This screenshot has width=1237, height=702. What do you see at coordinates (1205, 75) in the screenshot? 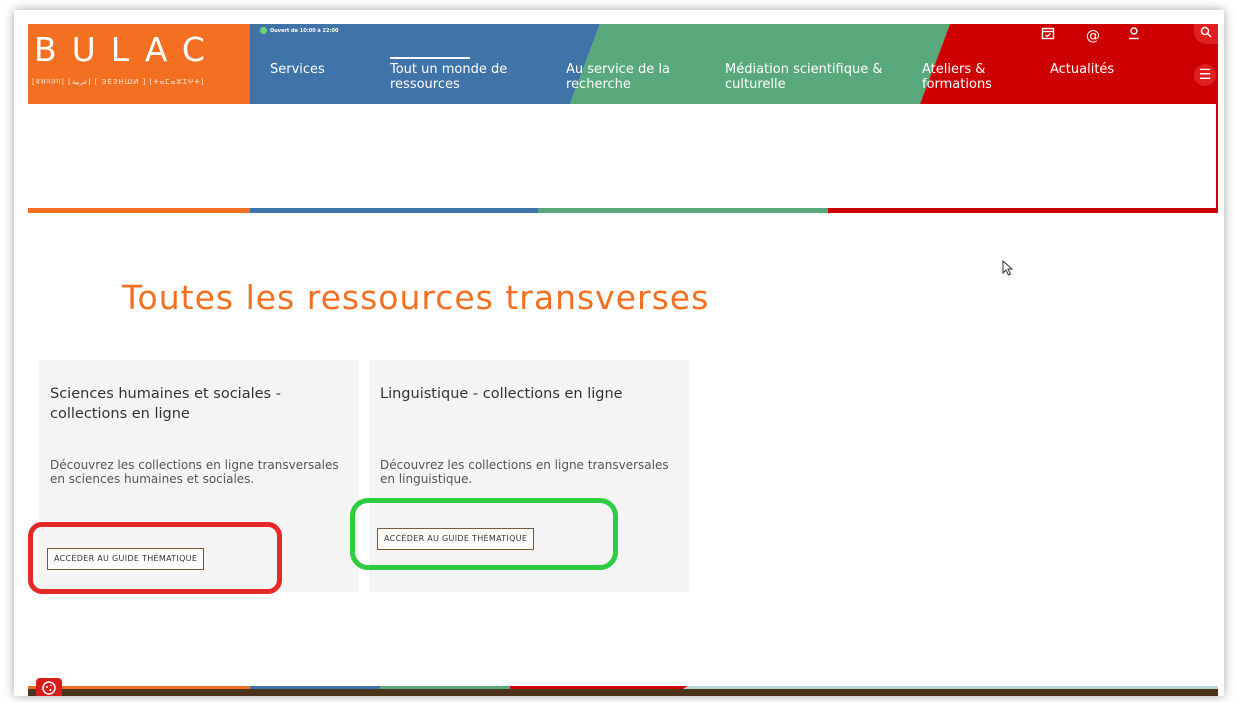
I see `menu-icon: ☰` at bounding box center [1205, 75].